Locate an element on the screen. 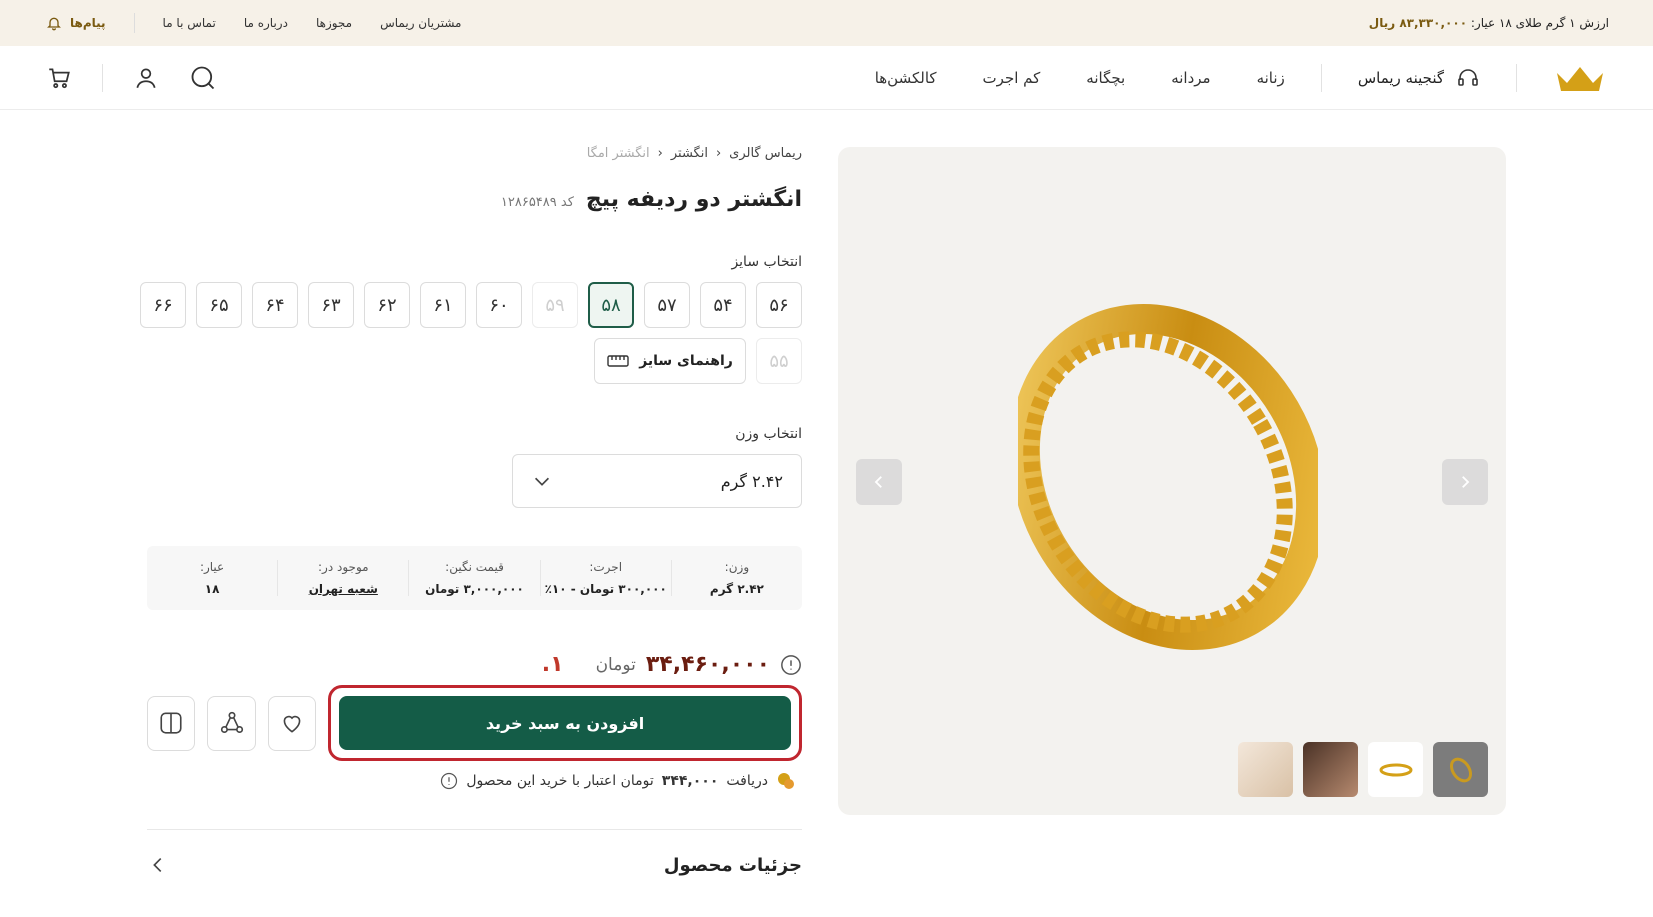  spec-value: ۳,۰۰۰,۰۰۰ تومان is located at coordinates (474, 589).